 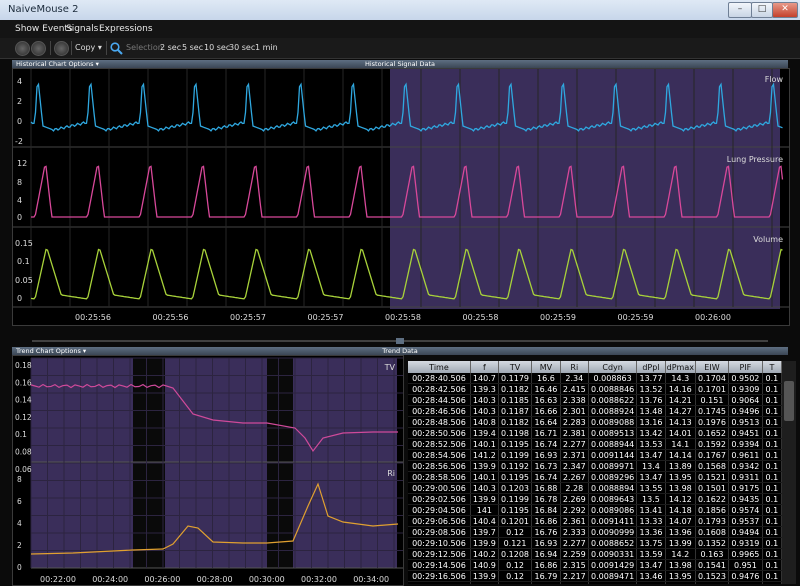 I want to click on table-cell: 16.74, so click(x=546, y=444).